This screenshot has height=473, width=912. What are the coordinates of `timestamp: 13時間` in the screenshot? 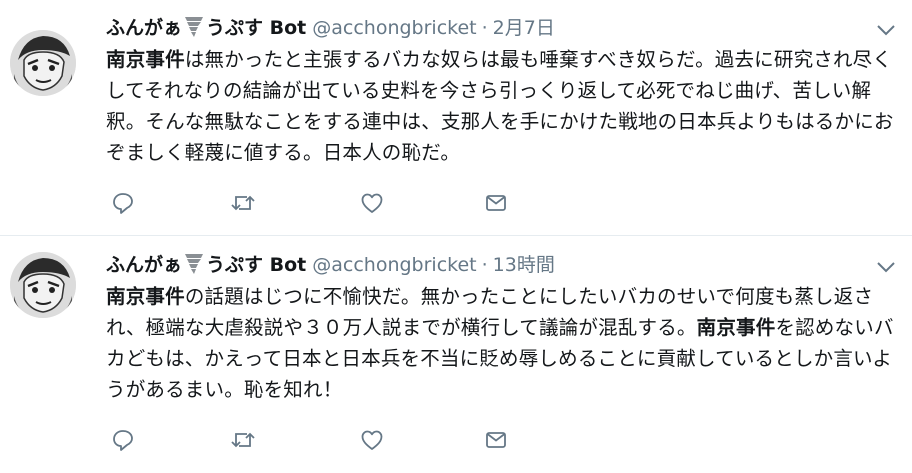 It's located at (524, 265).